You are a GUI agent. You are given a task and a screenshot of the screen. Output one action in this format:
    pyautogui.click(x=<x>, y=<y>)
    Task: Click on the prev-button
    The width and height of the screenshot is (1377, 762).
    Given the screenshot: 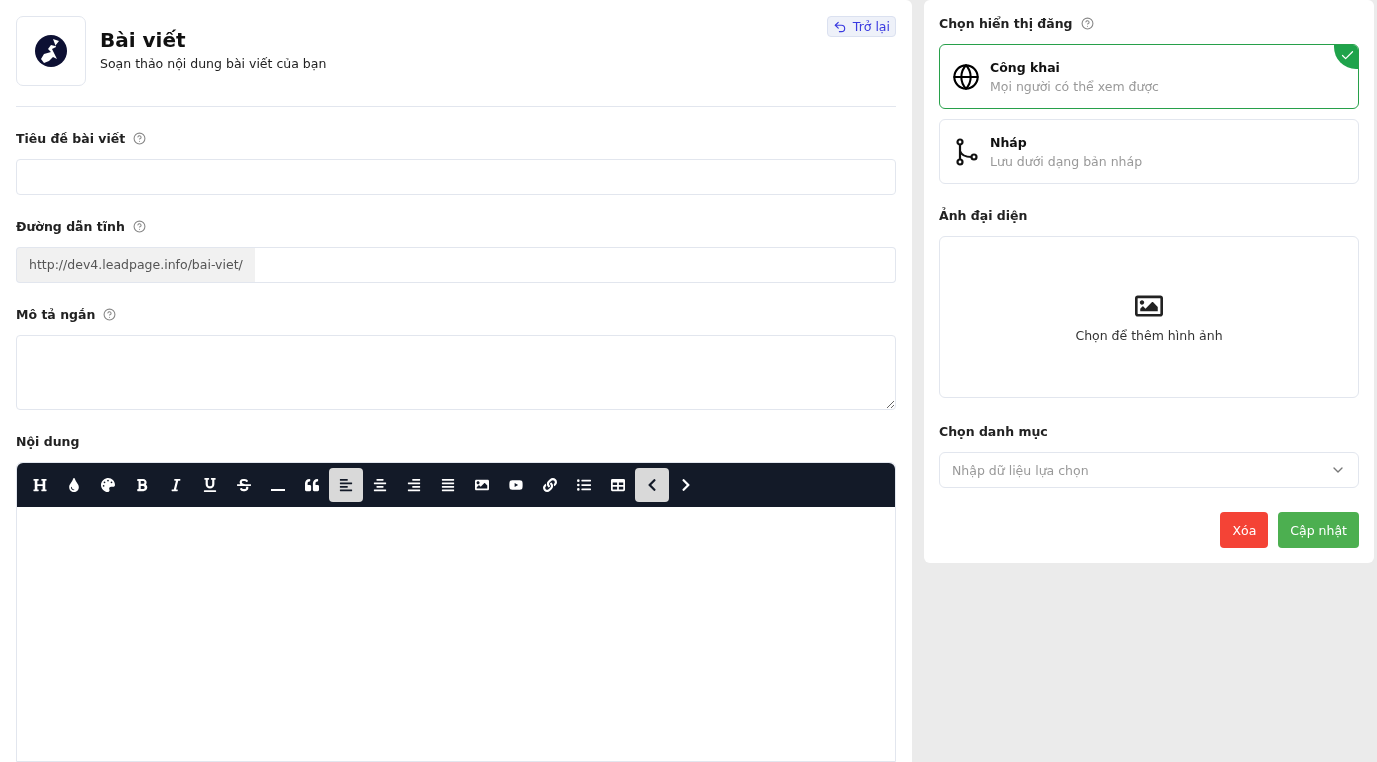 What is the action you would take?
    pyautogui.click(x=652, y=485)
    